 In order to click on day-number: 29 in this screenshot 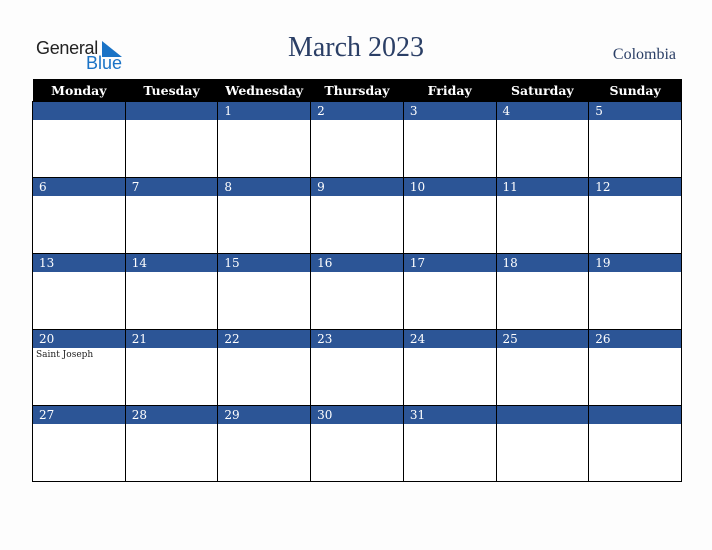, I will do `click(264, 415)`.